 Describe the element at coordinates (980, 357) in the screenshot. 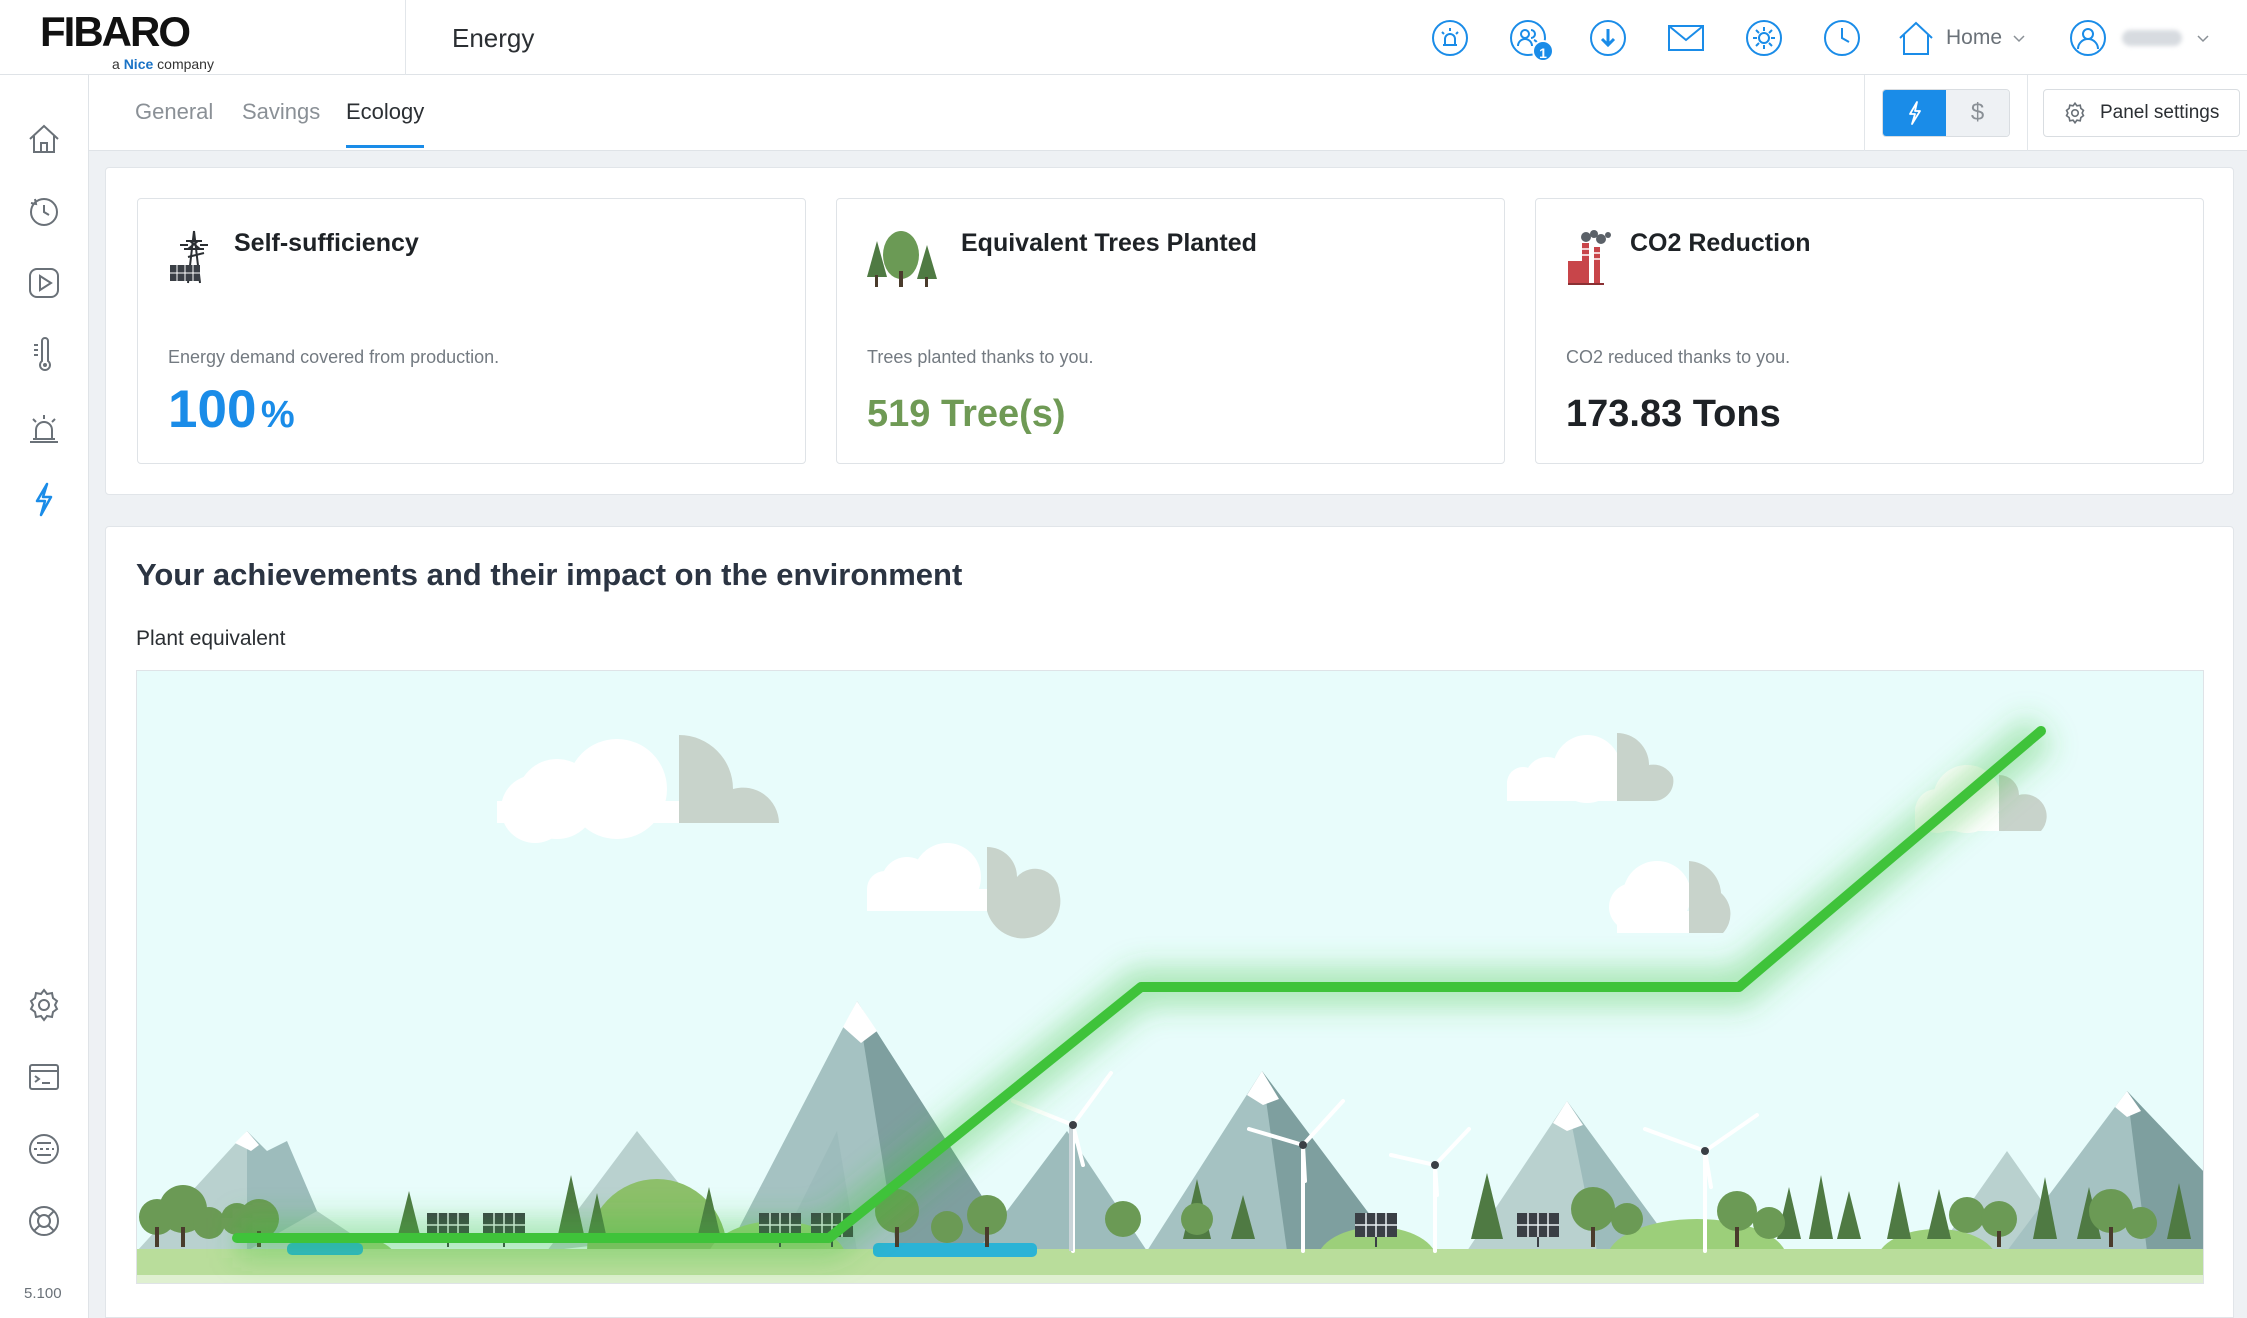

I see `card-description: Trees planted thanks to you.` at that location.